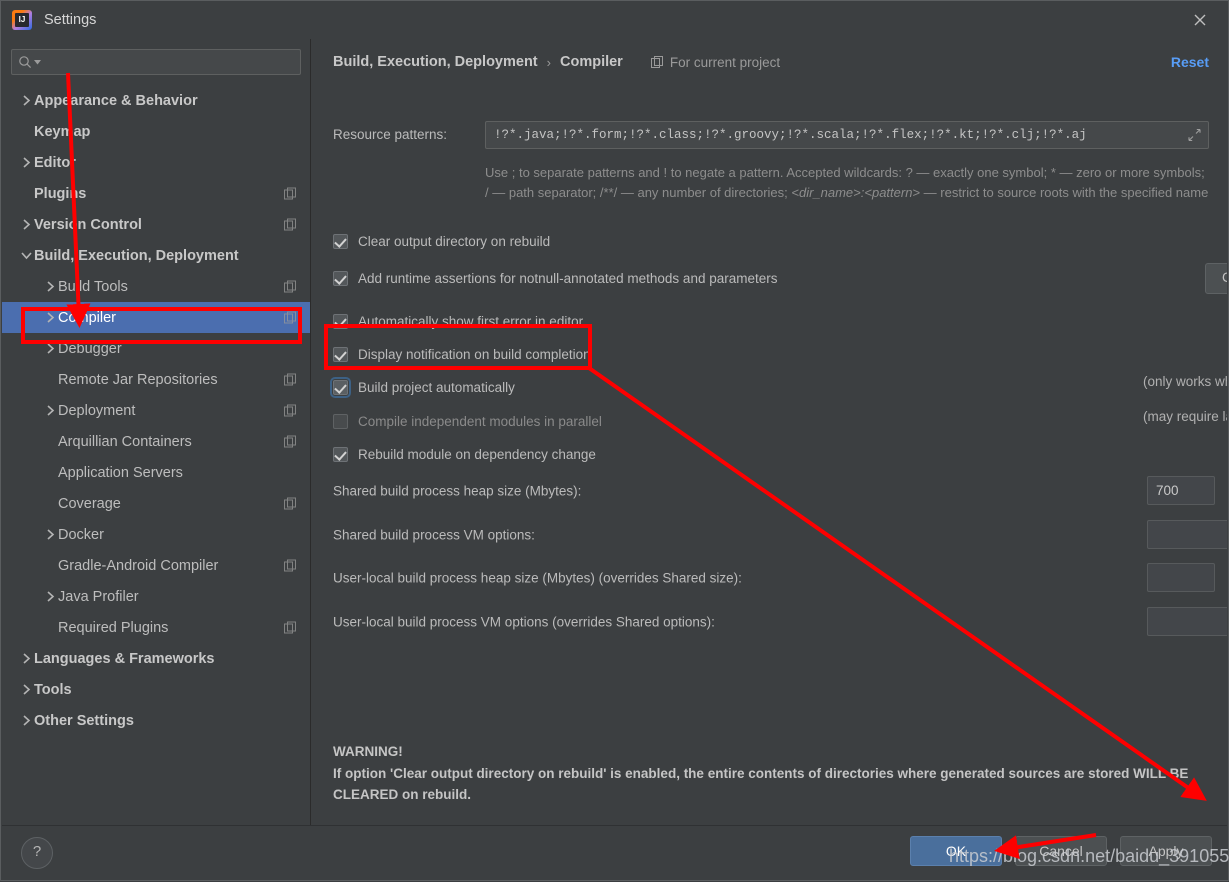  I want to click on sidebar-item-build-execution-deployment: Build, Execution, Deployment, so click(156, 255).